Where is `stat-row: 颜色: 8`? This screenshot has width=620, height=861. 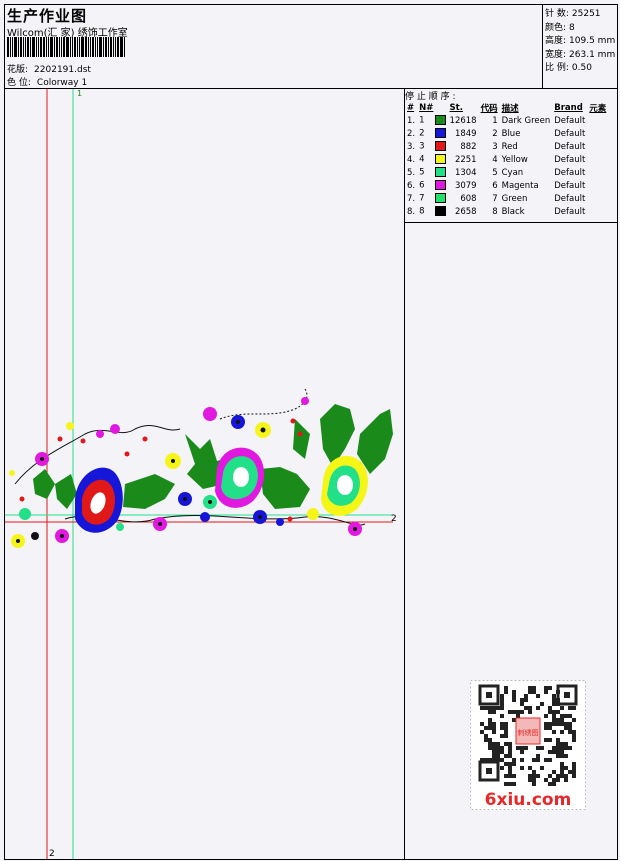
stat-row: 颜色: 8 is located at coordinates (560, 26).